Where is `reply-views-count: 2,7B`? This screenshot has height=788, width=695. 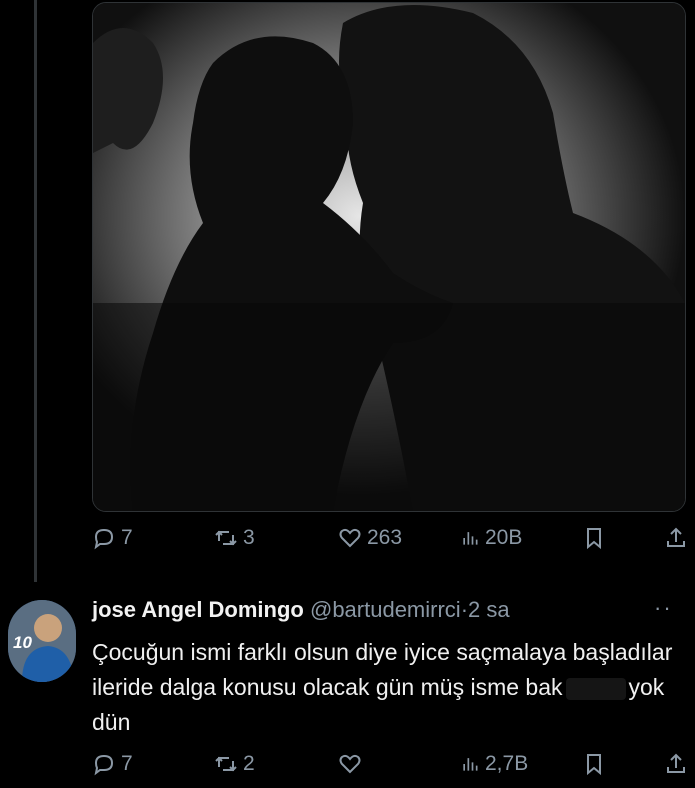
reply-views-count: 2,7B is located at coordinates (507, 763).